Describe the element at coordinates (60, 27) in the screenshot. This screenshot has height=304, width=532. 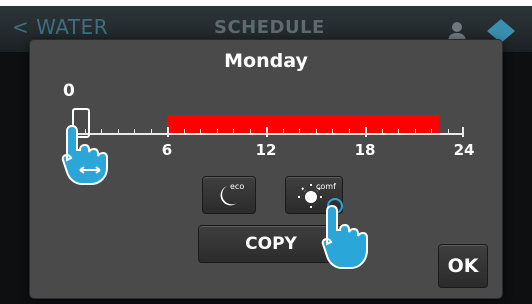
I see `back-button: < WATER` at that location.